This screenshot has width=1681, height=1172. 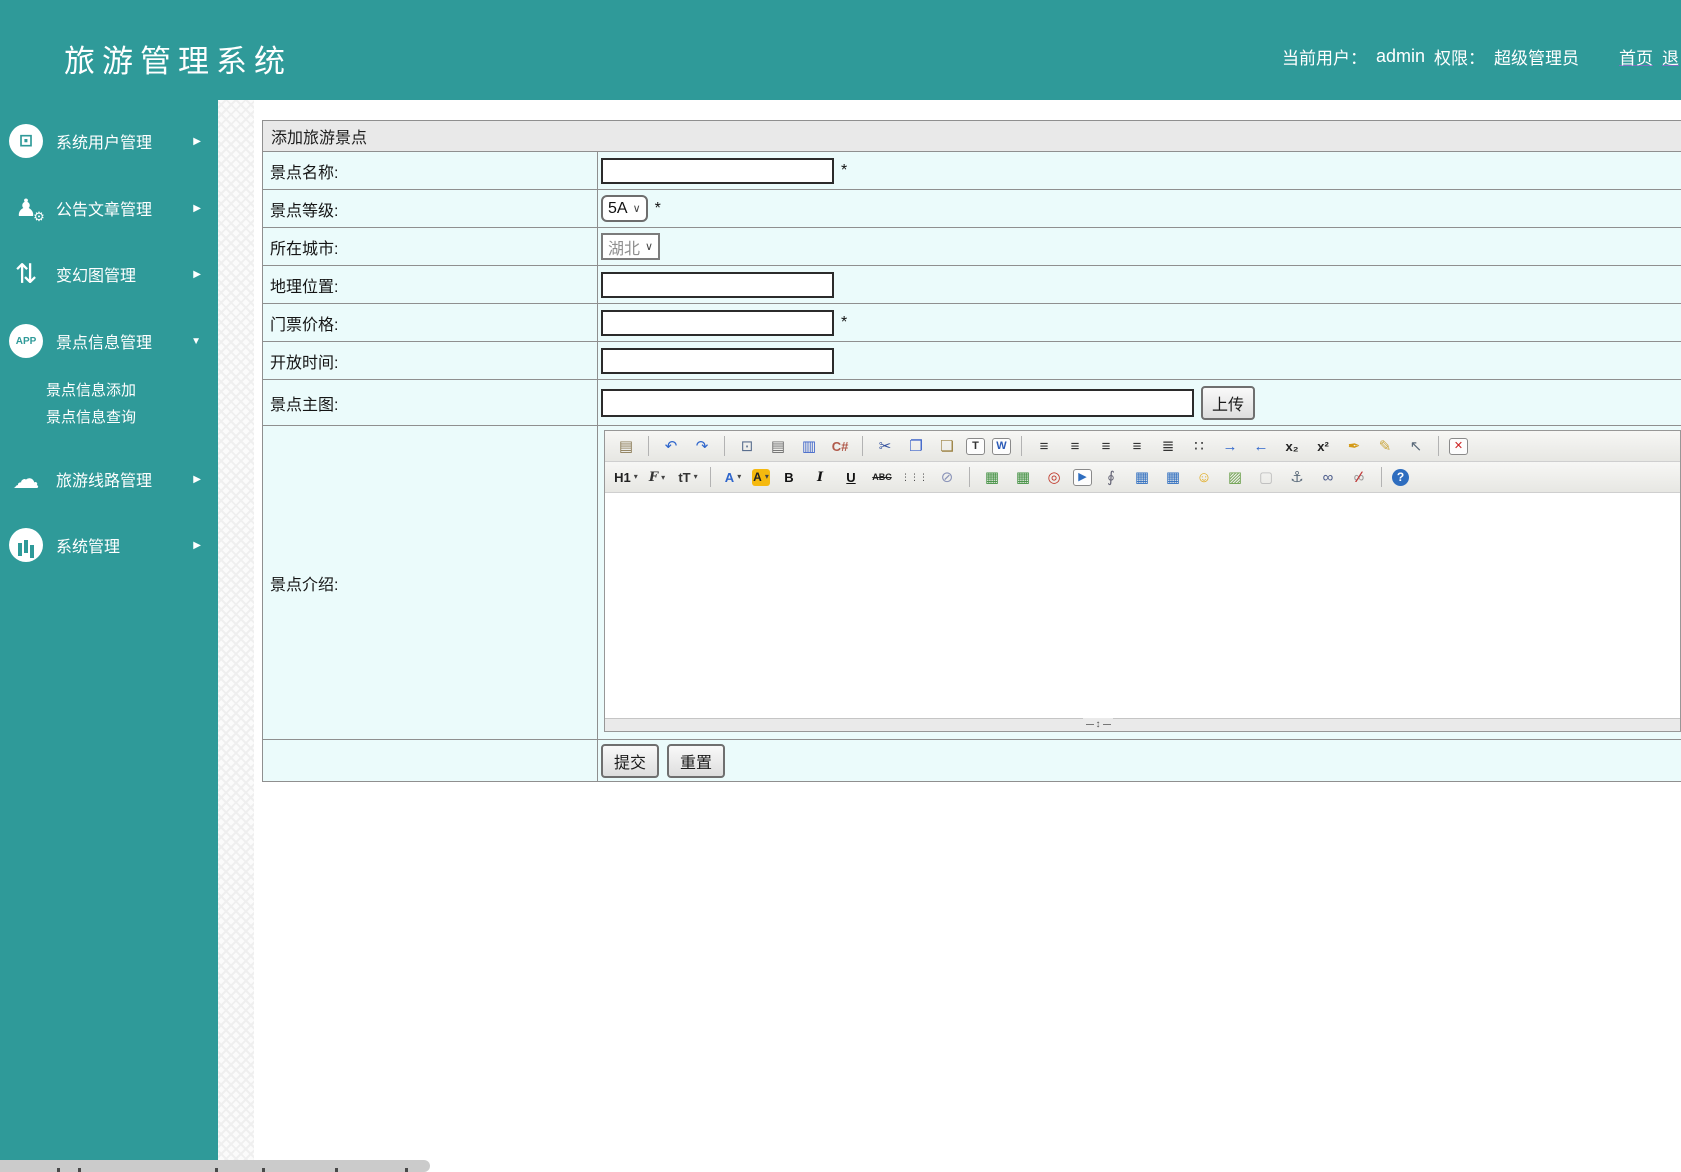 I want to click on underline-icon: U, so click(x=851, y=477).